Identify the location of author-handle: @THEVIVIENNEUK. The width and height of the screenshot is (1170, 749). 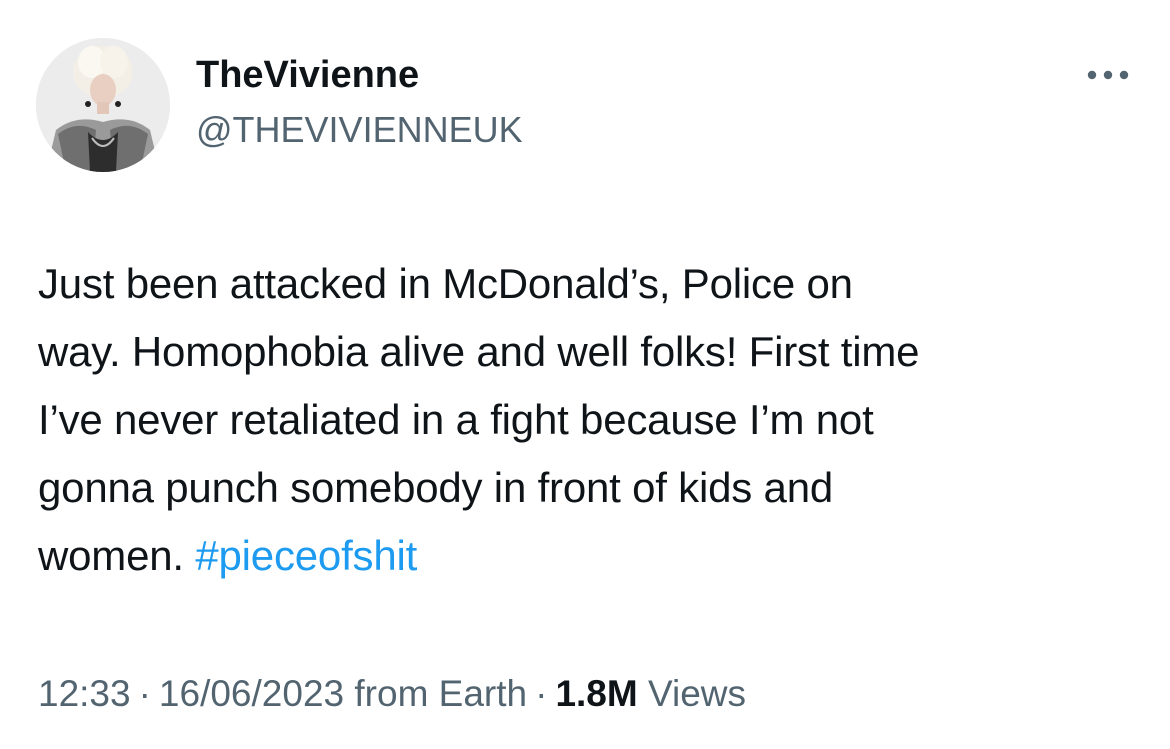
(359, 130).